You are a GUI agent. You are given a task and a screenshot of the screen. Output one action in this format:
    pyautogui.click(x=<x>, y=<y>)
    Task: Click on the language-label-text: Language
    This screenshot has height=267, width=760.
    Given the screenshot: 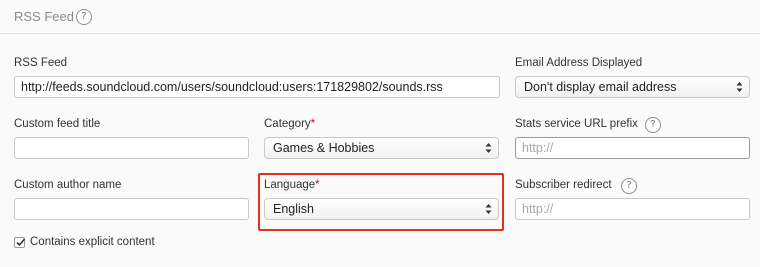 What is the action you would take?
    pyautogui.click(x=290, y=185)
    